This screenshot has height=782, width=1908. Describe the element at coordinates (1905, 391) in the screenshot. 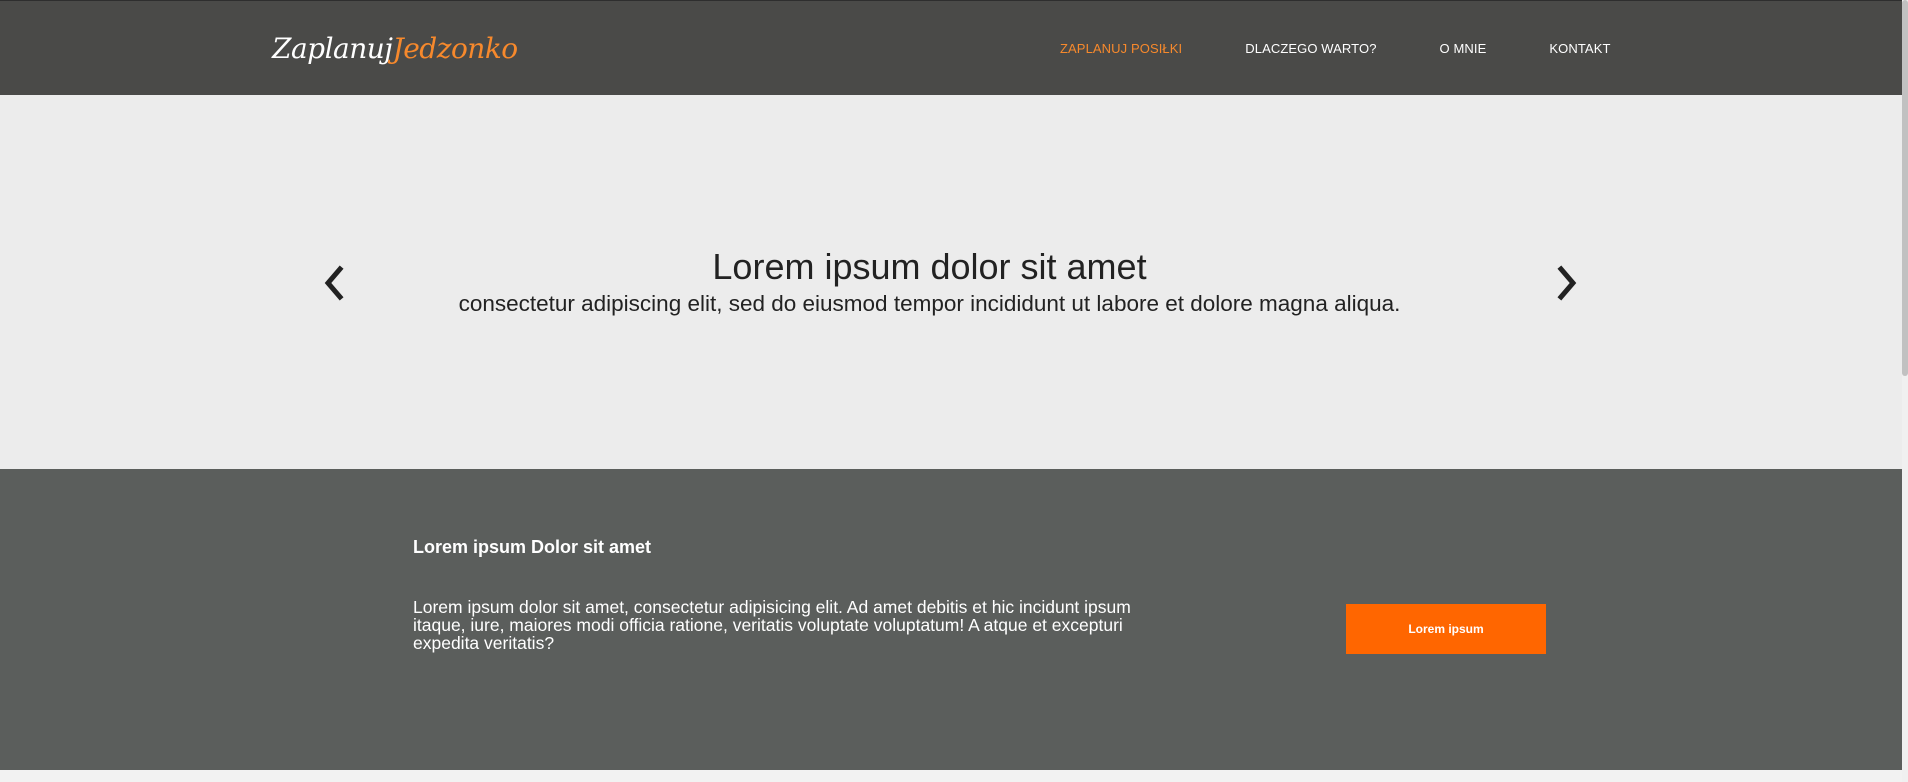

I see `page-scrollbar` at that location.